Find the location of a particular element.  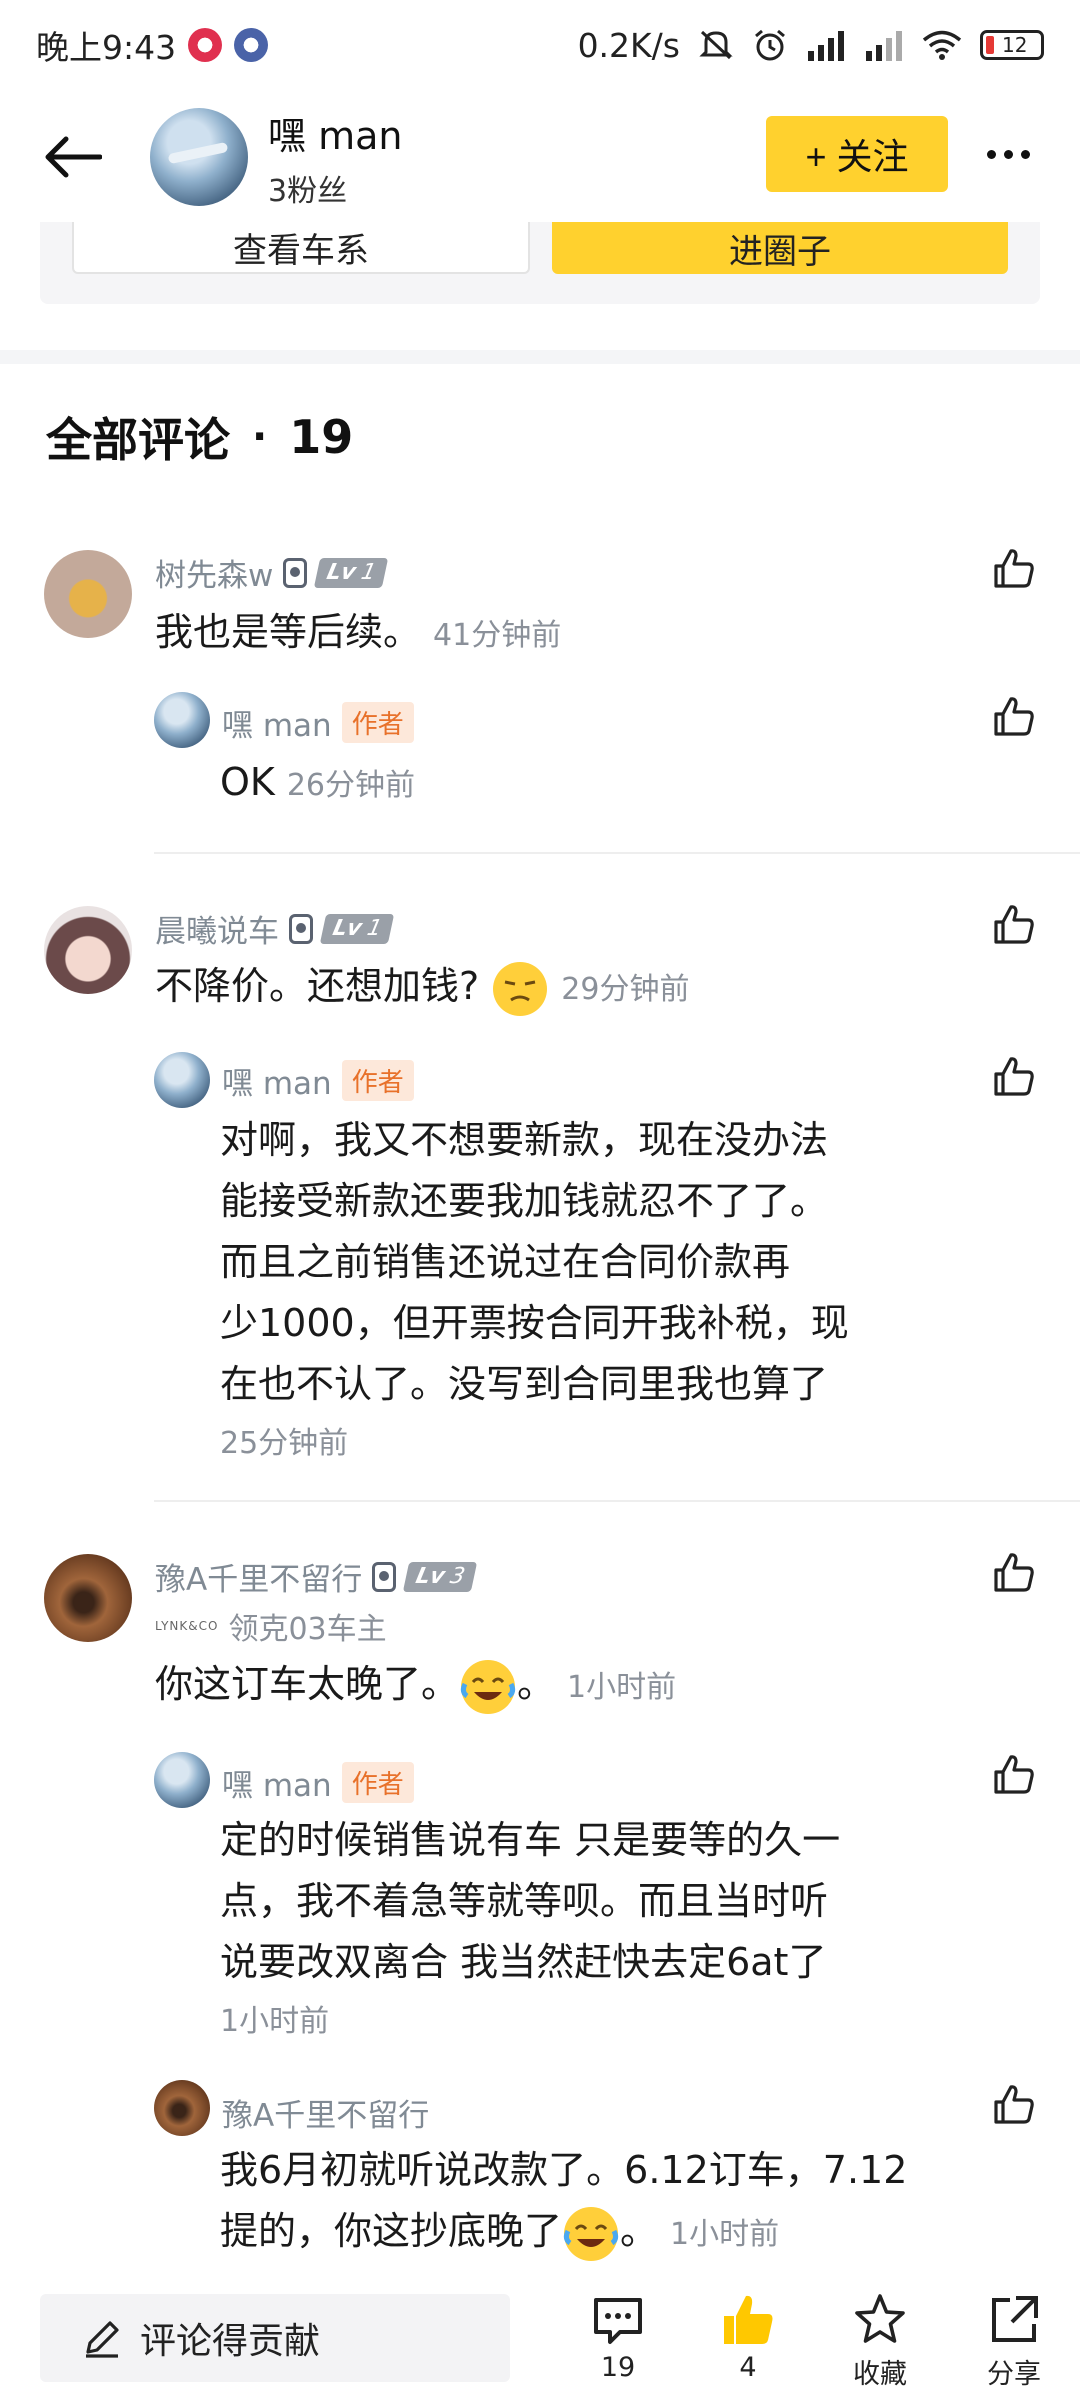

comments-heading: 全部评论 · 19 is located at coordinates (199, 437).